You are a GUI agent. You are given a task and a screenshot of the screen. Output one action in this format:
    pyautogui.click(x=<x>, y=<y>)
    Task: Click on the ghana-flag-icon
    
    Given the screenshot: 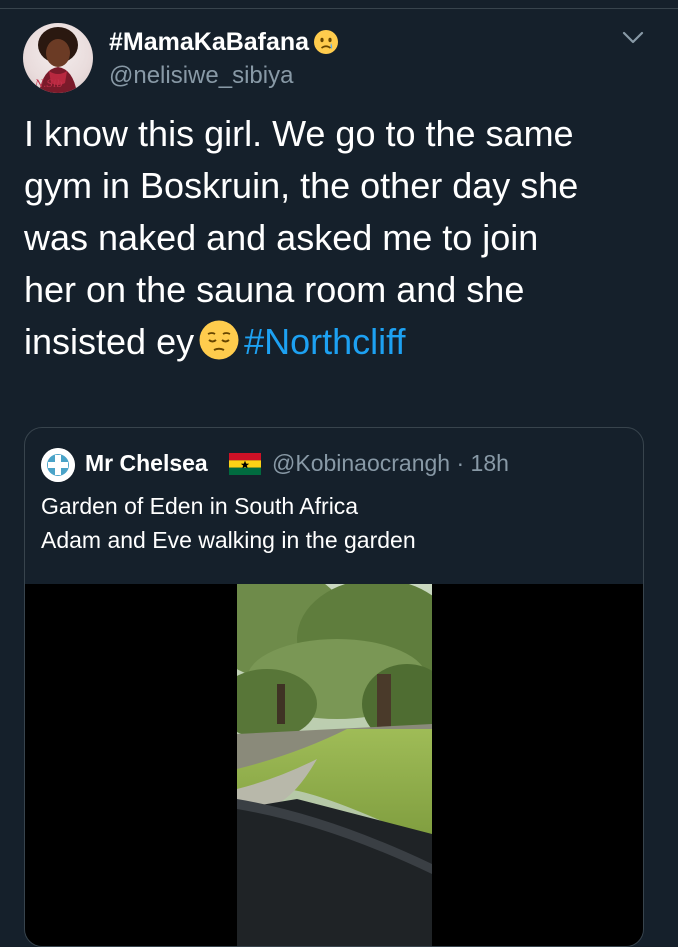 What is the action you would take?
    pyautogui.click(x=245, y=464)
    